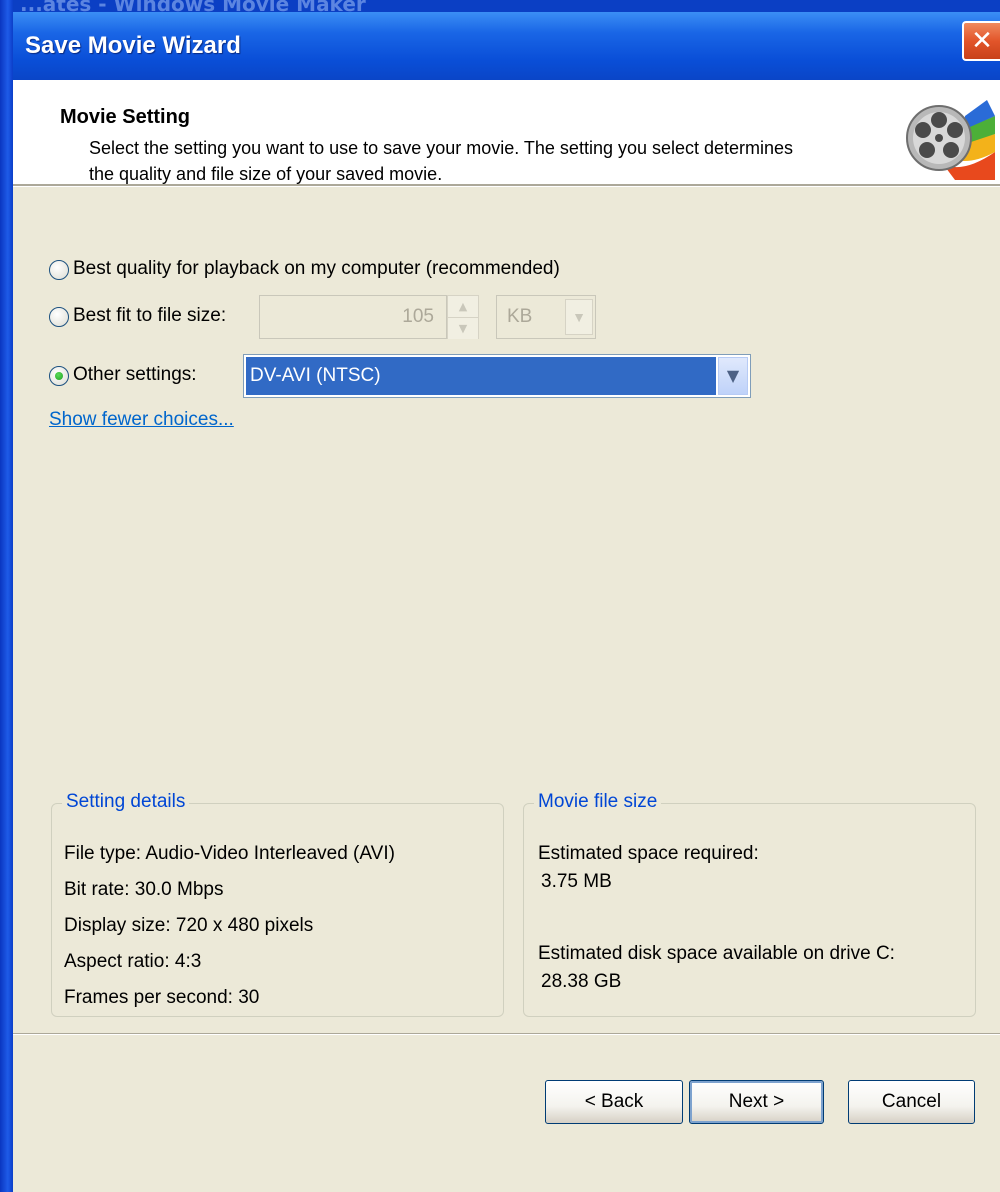 The height and width of the screenshot is (1192, 1000). What do you see at coordinates (576, 881) in the screenshot?
I see `estimated-space-value: 3.75 MB` at bounding box center [576, 881].